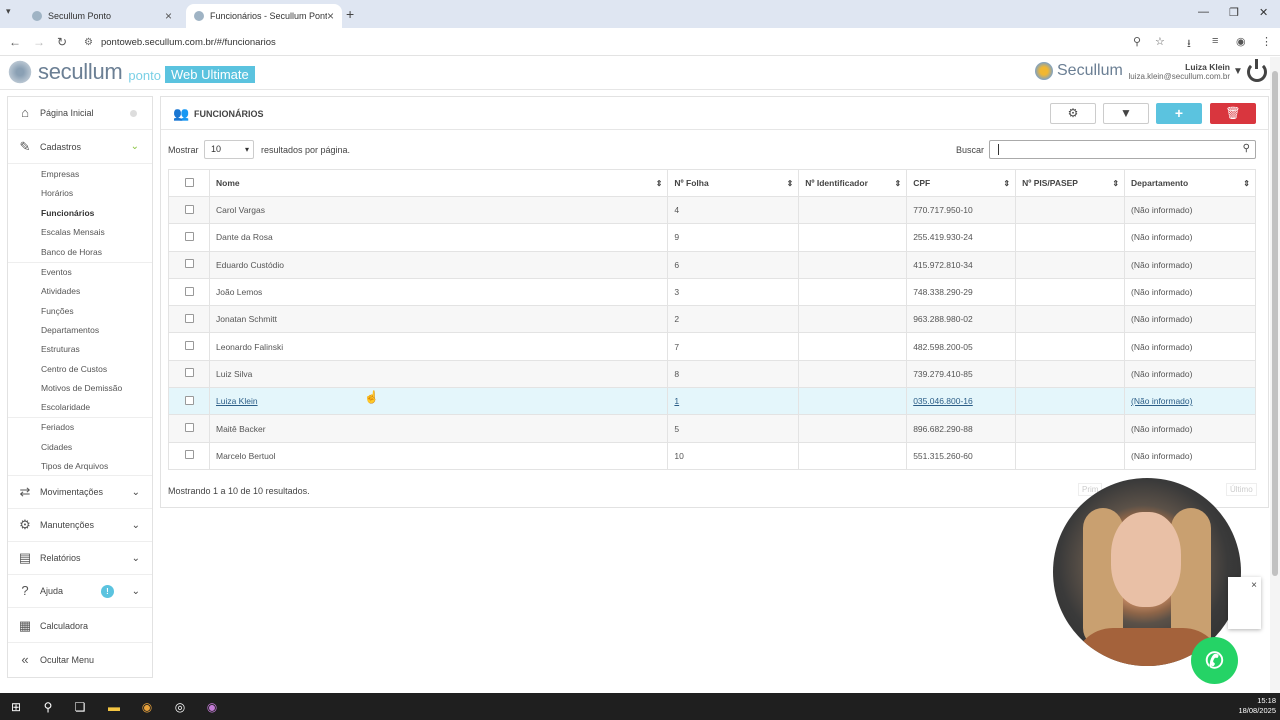  Describe the element at coordinates (80, 558) in the screenshot. I see `sidebar-item-relatorios: ▤ Relatórios ⌄` at that location.